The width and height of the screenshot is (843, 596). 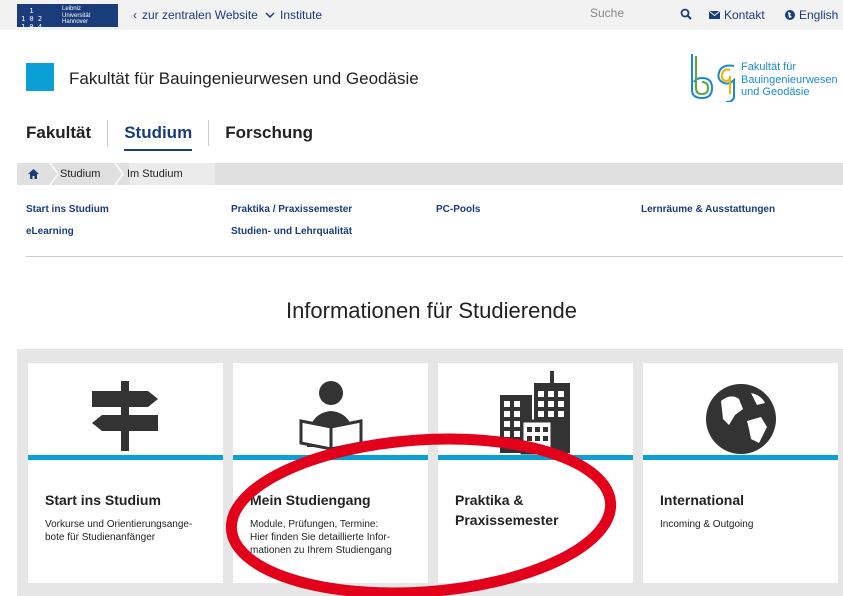 I want to click on card-title: Mein Studiengang, so click(x=310, y=500).